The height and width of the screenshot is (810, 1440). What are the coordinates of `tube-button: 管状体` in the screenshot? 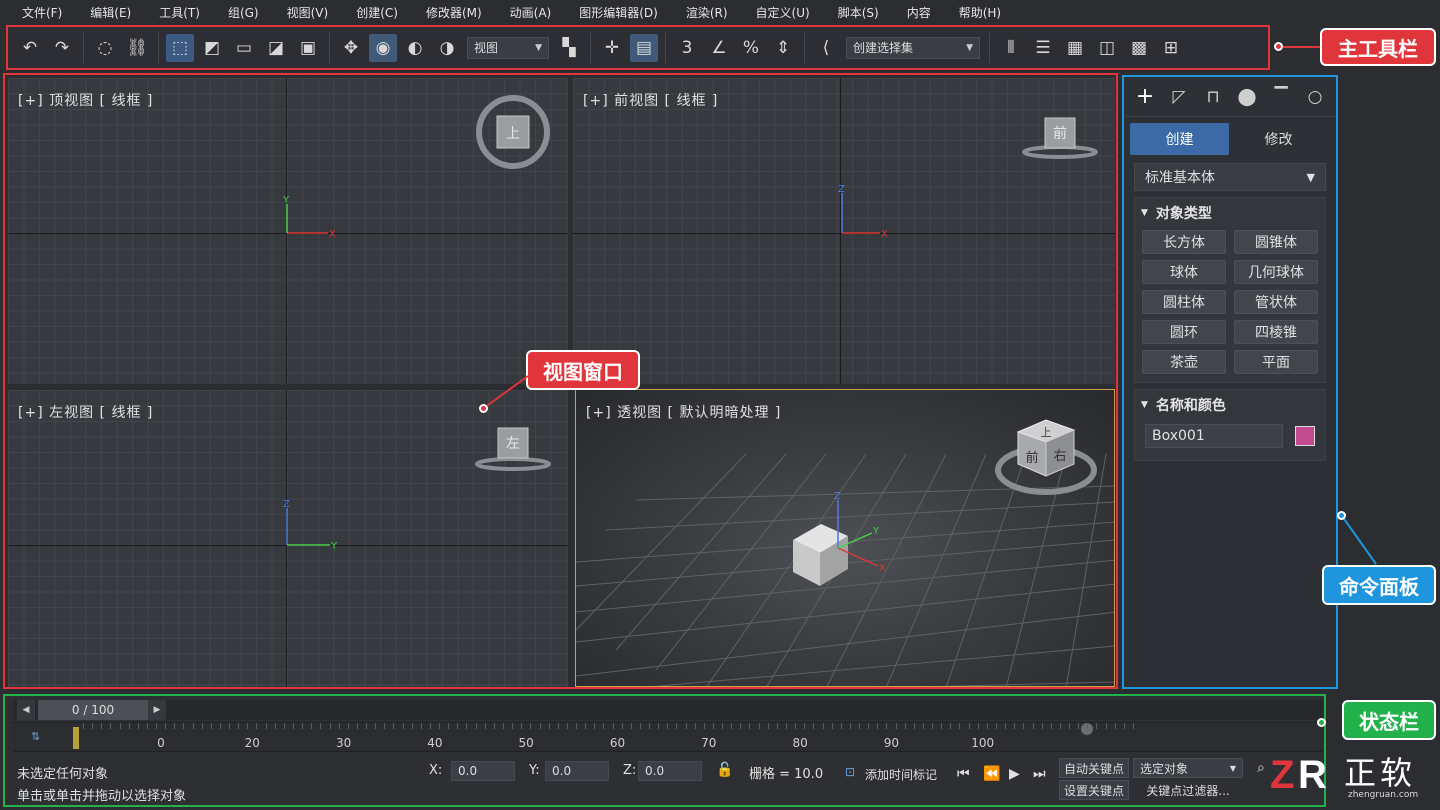 It's located at (1276, 302).